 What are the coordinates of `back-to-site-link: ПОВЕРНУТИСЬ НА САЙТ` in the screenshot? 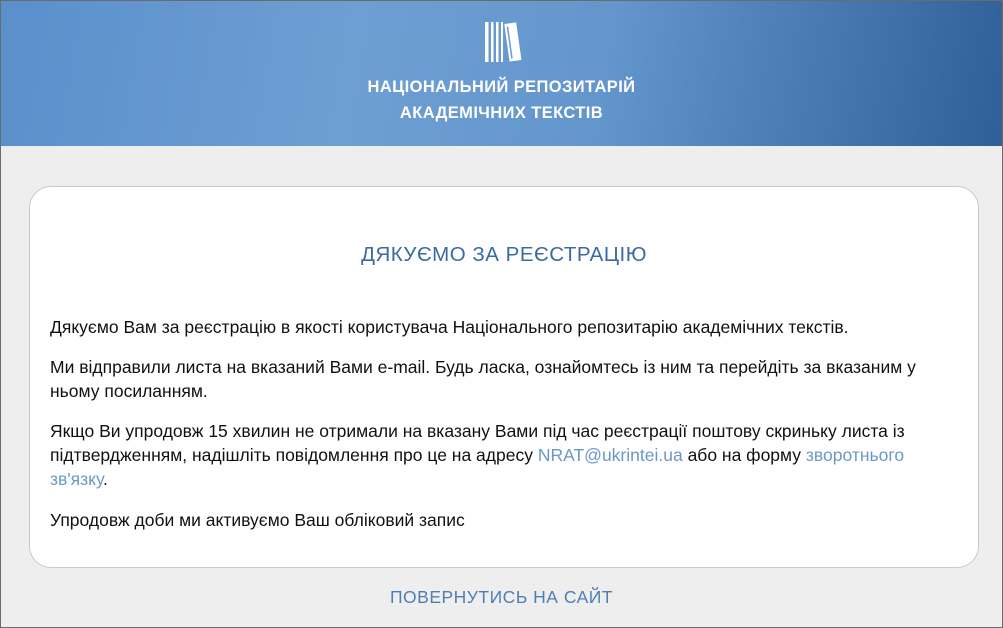 It's located at (501, 597).